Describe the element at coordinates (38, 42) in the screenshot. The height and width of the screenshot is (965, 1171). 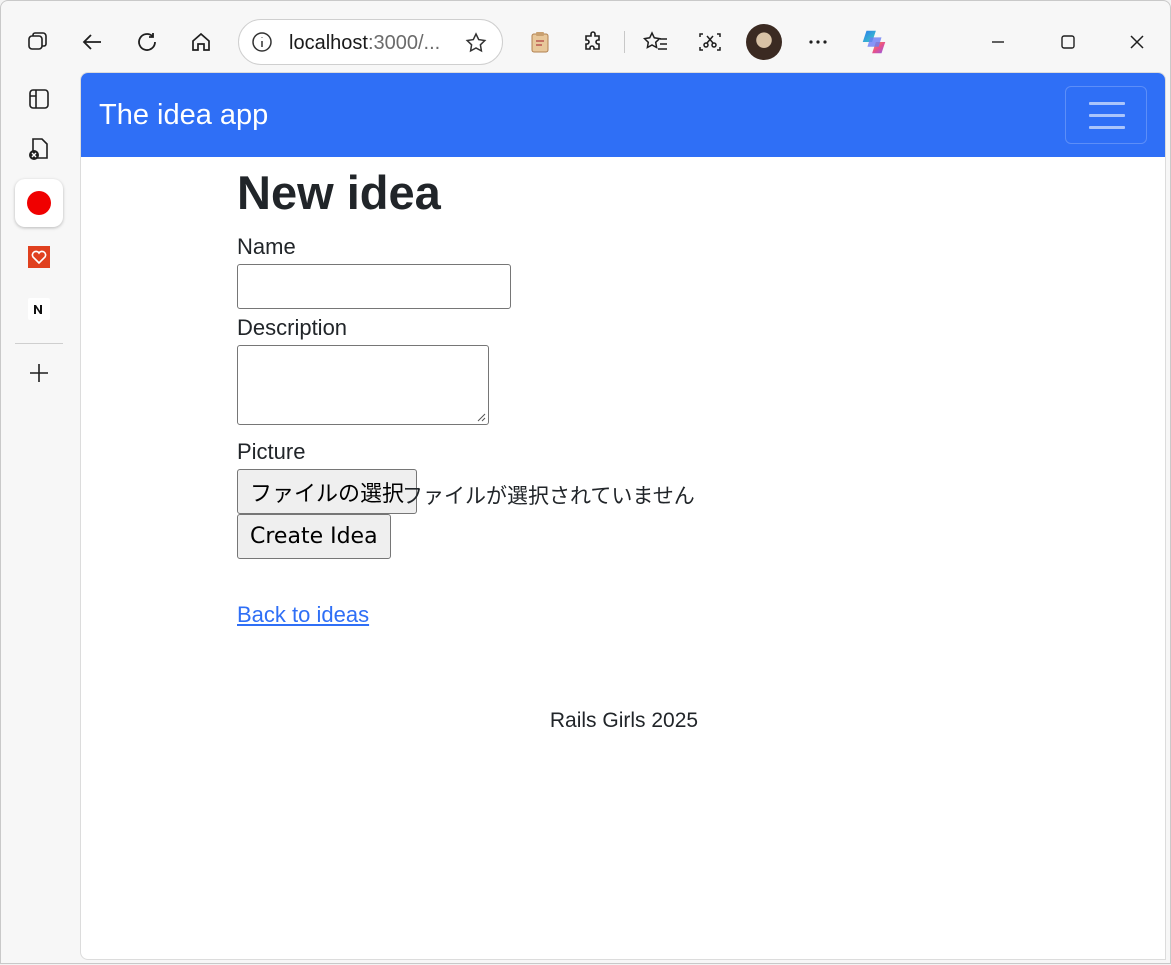
I see `tab-actions-icon` at that location.